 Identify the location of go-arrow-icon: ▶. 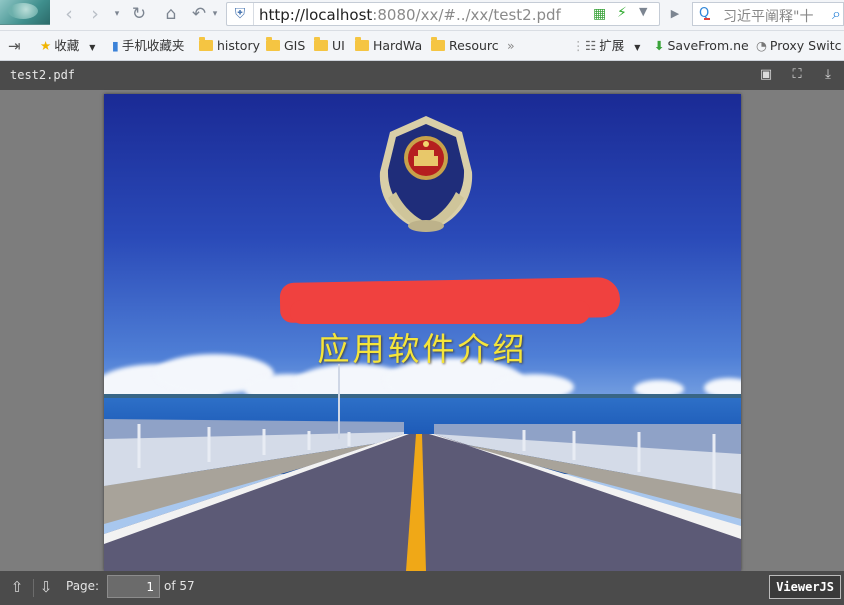
(675, 14).